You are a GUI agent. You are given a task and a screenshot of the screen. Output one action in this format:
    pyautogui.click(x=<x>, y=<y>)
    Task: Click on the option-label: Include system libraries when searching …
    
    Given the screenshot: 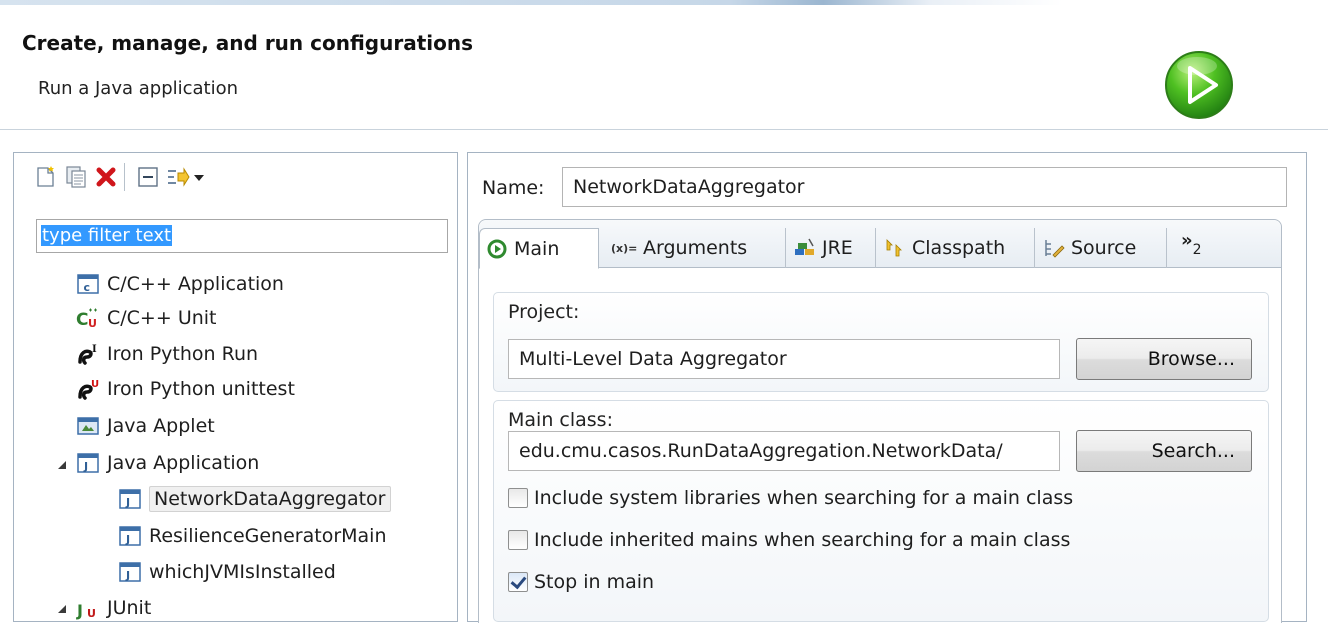 What is the action you would take?
    pyautogui.click(x=804, y=498)
    